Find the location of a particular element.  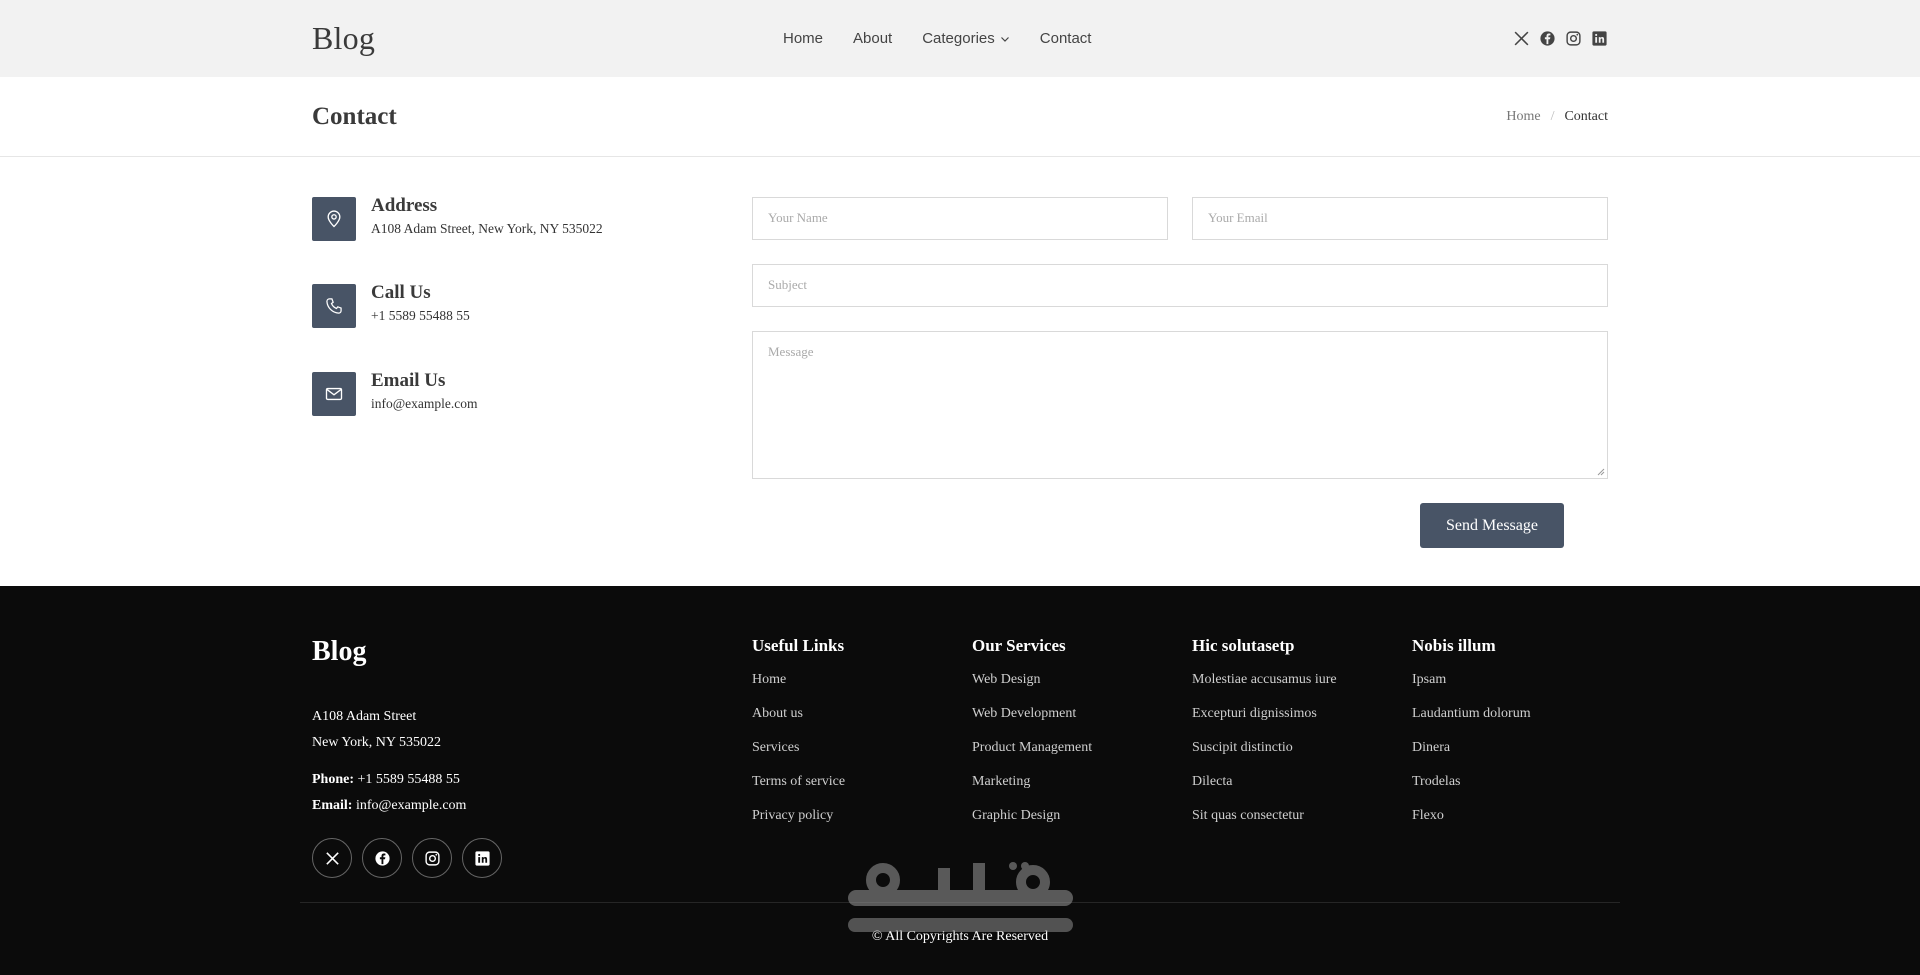

footer-email: info@example.com is located at coordinates (411, 805).